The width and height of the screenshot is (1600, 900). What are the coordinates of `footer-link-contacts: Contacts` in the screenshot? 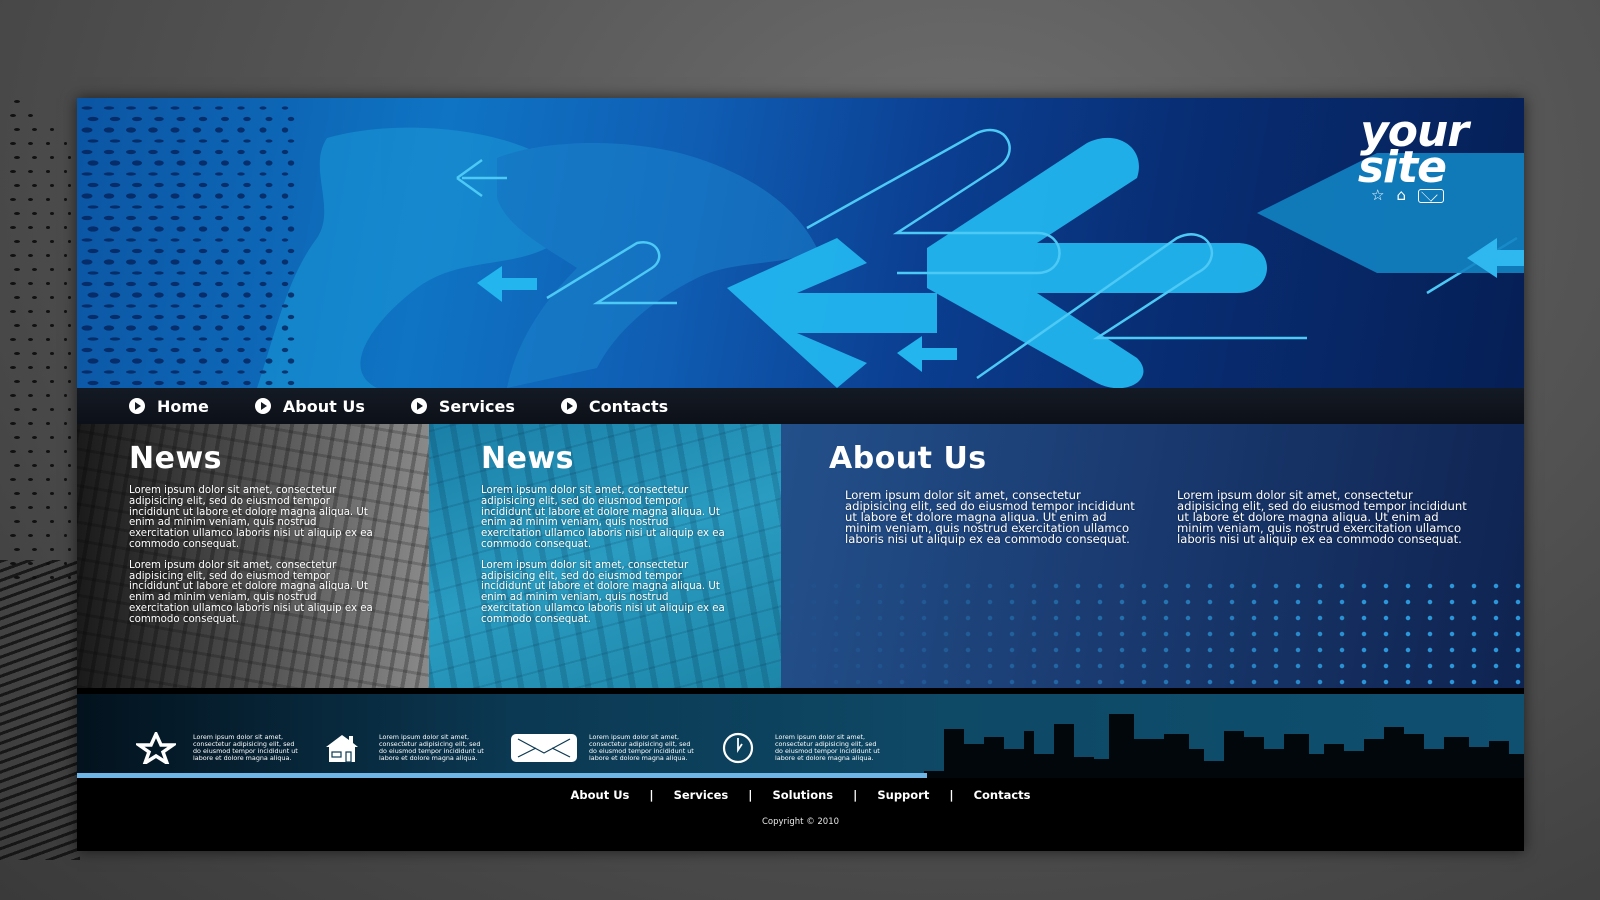 It's located at (1002, 795).